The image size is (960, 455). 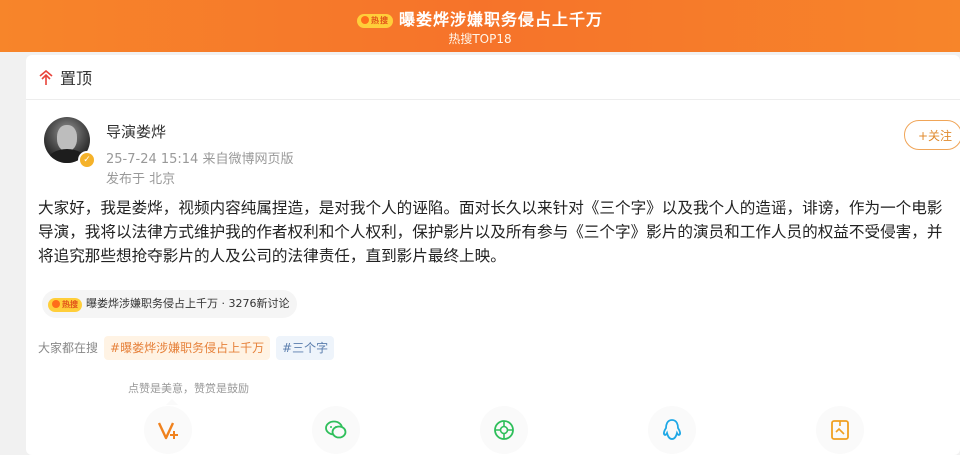 I want to click on share-wechat-button, so click(x=336, y=430).